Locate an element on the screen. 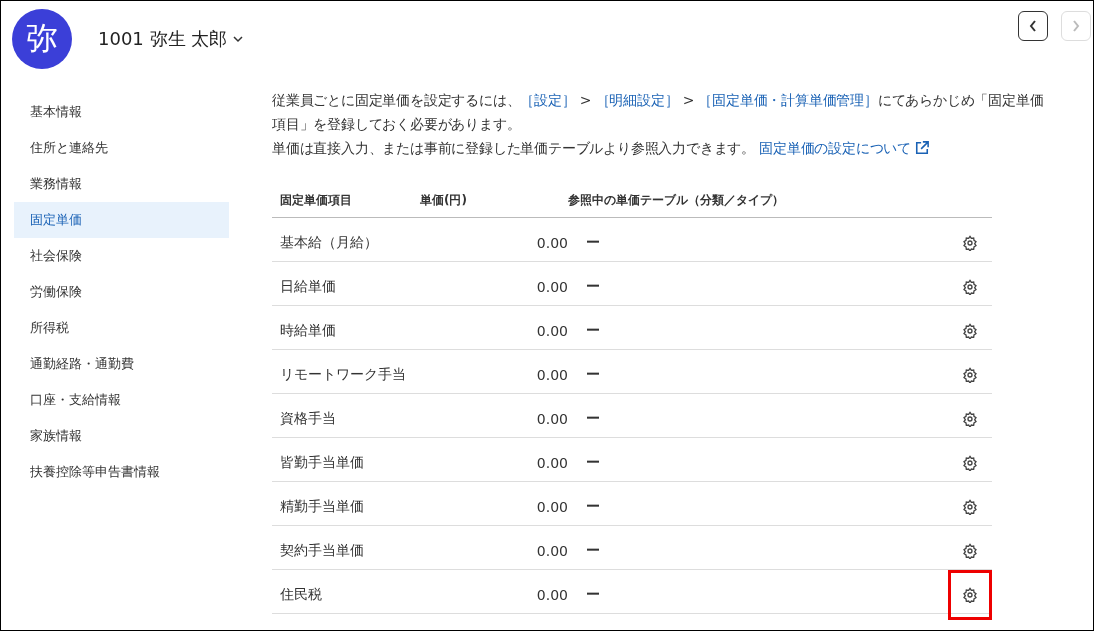 This screenshot has width=1094, height=631. column-header: 参照中の単価テーブル（分類／タイプ） is located at coordinates (676, 200).